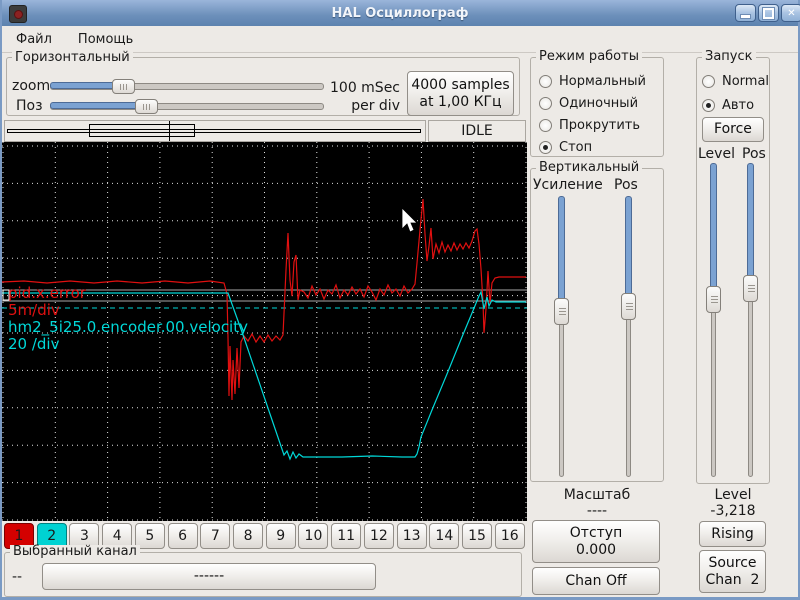 The height and width of the screenshot is (600, 800). I want to click on maximize-icon, so click(768, 13).